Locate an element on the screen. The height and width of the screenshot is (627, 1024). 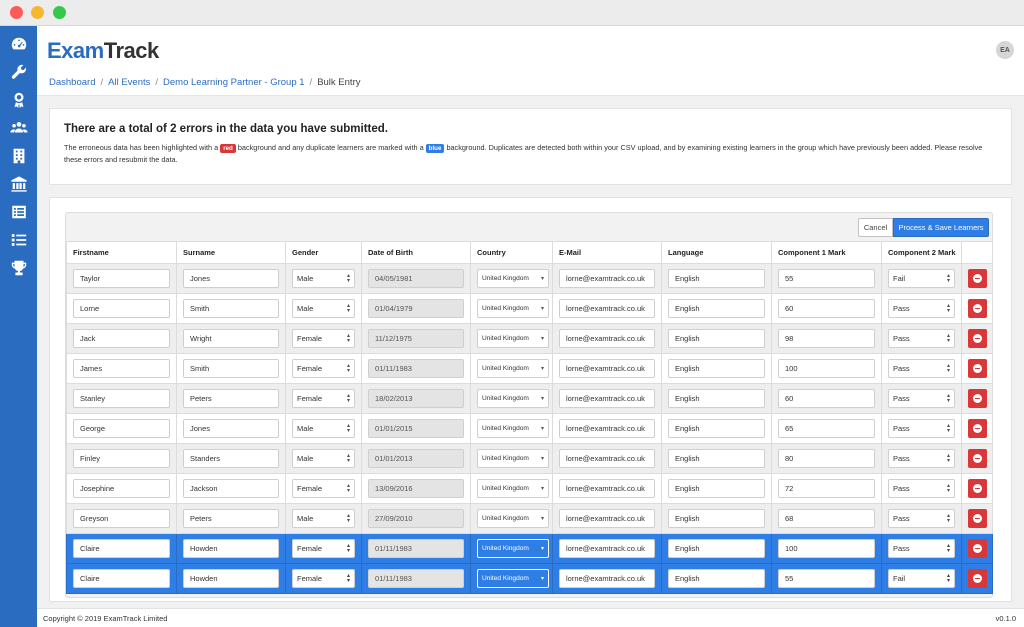
firstname-input: Lorne is located at coordinates (121, 308).